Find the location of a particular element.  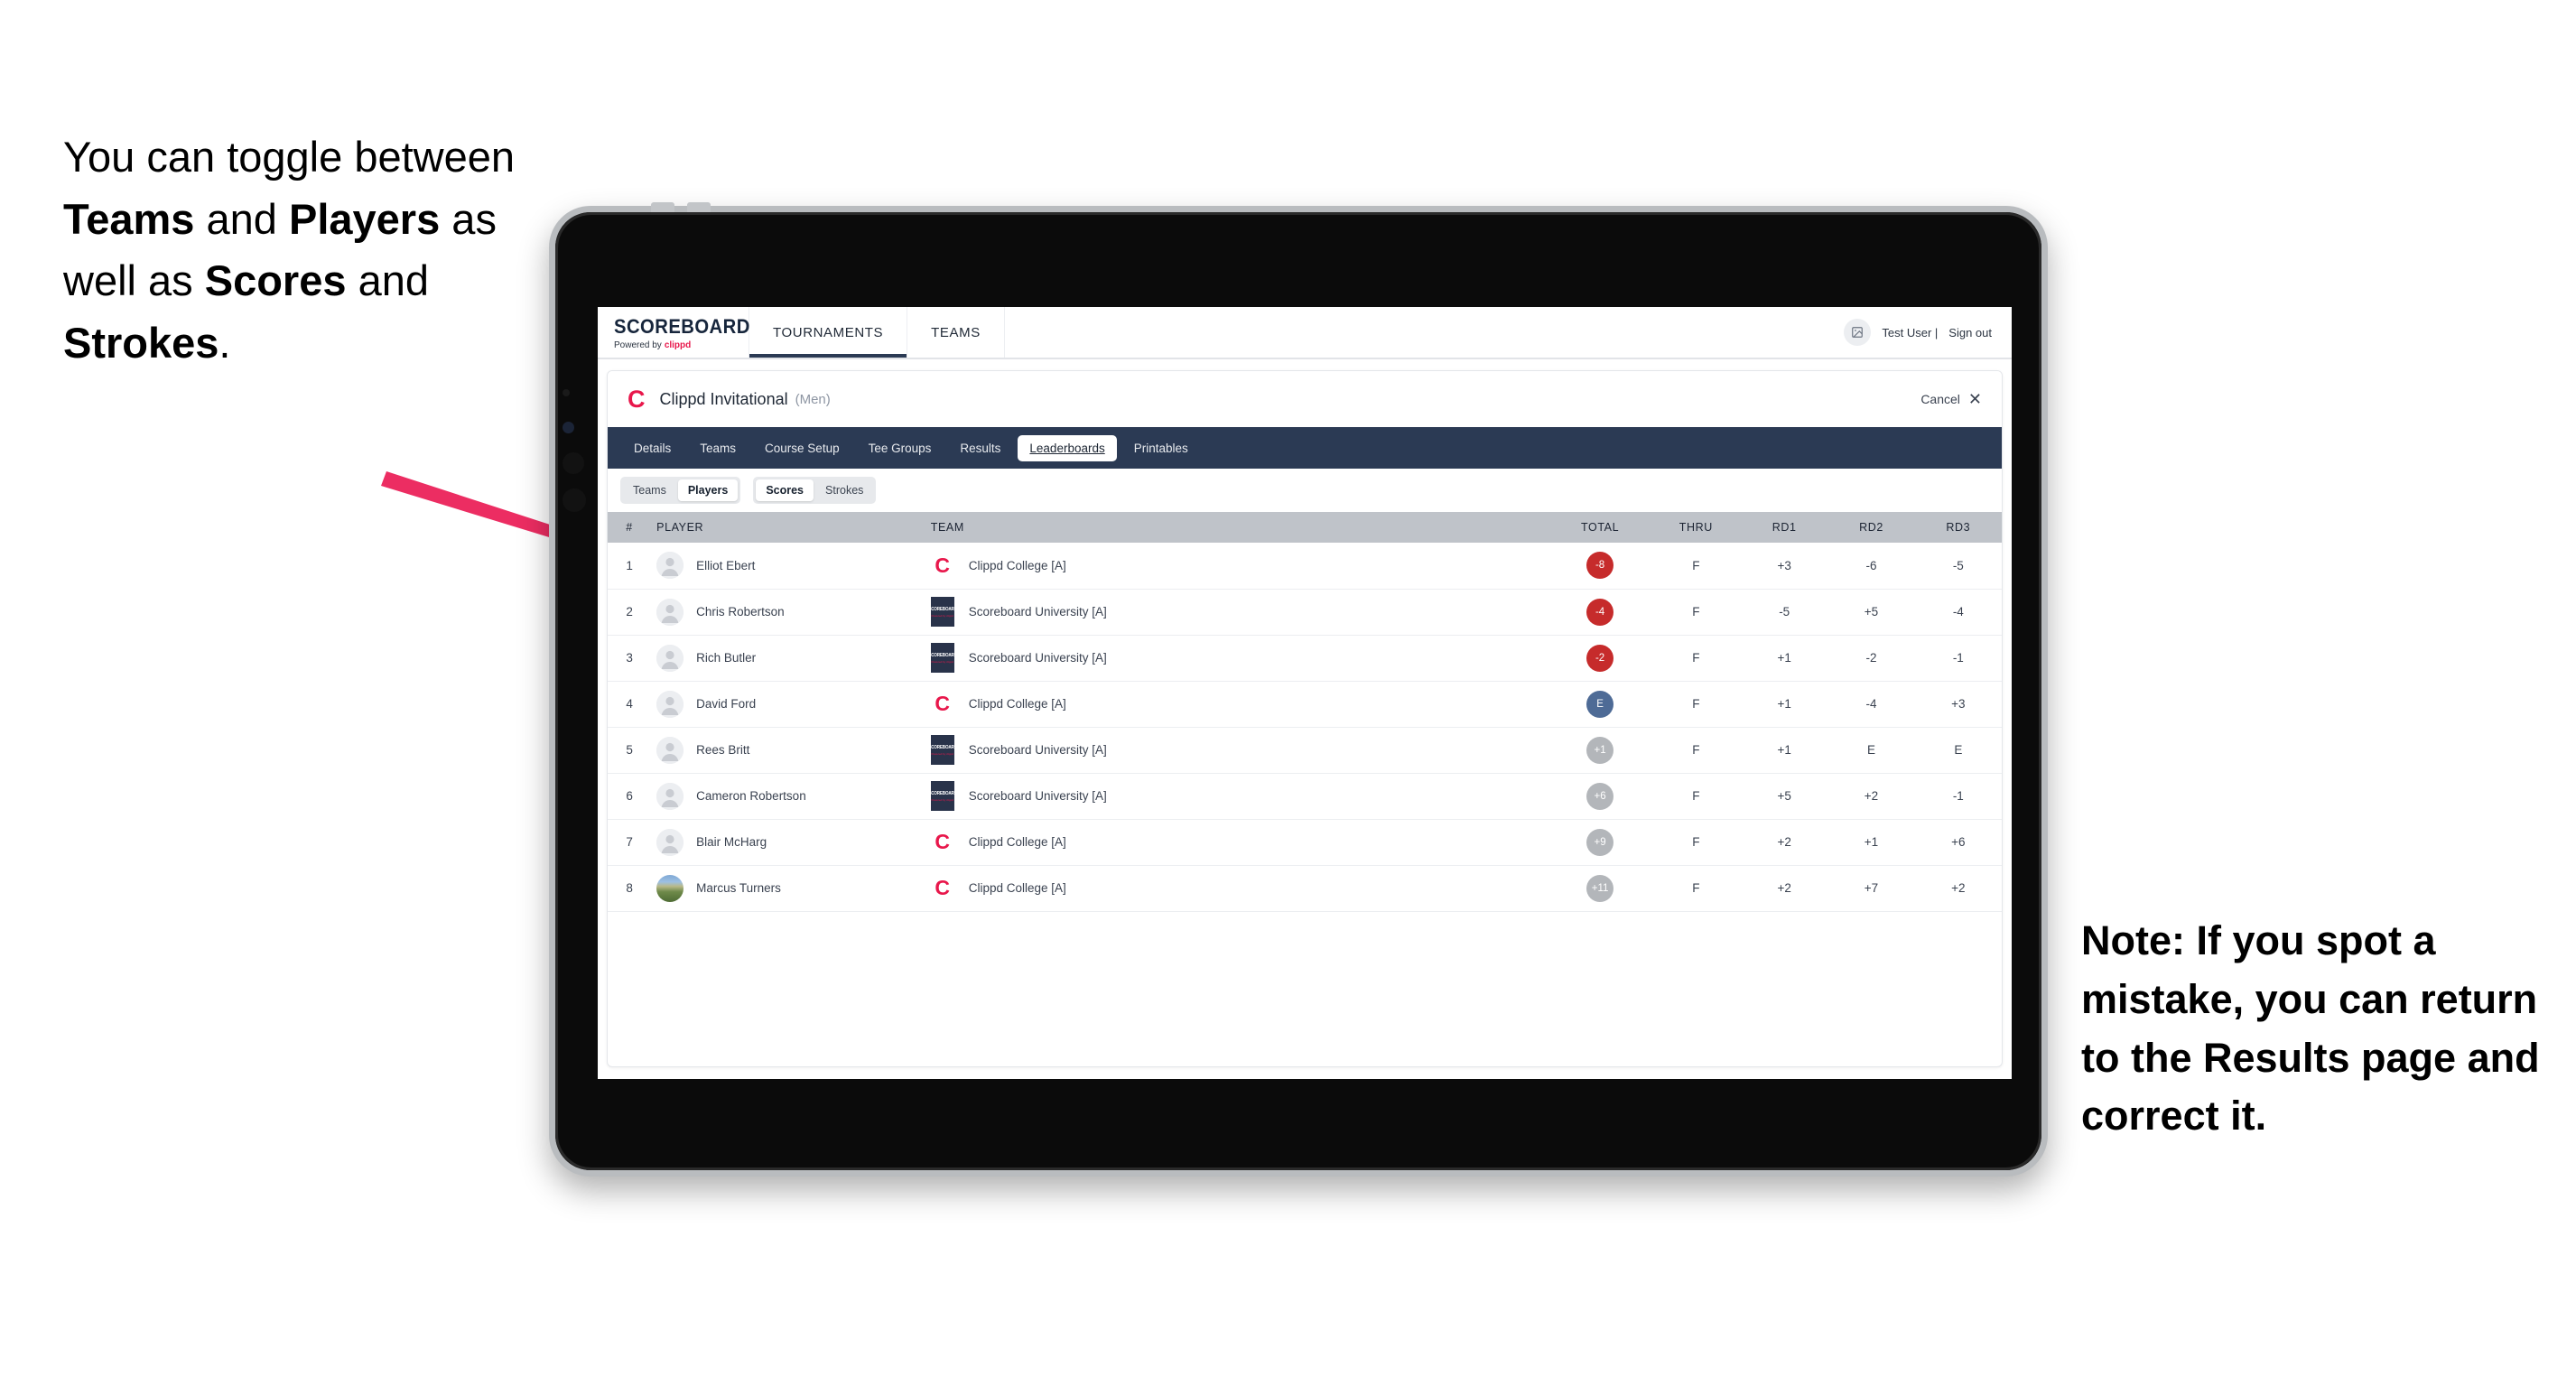

close-icon: ✕ is located at coordinates (1974, 398).